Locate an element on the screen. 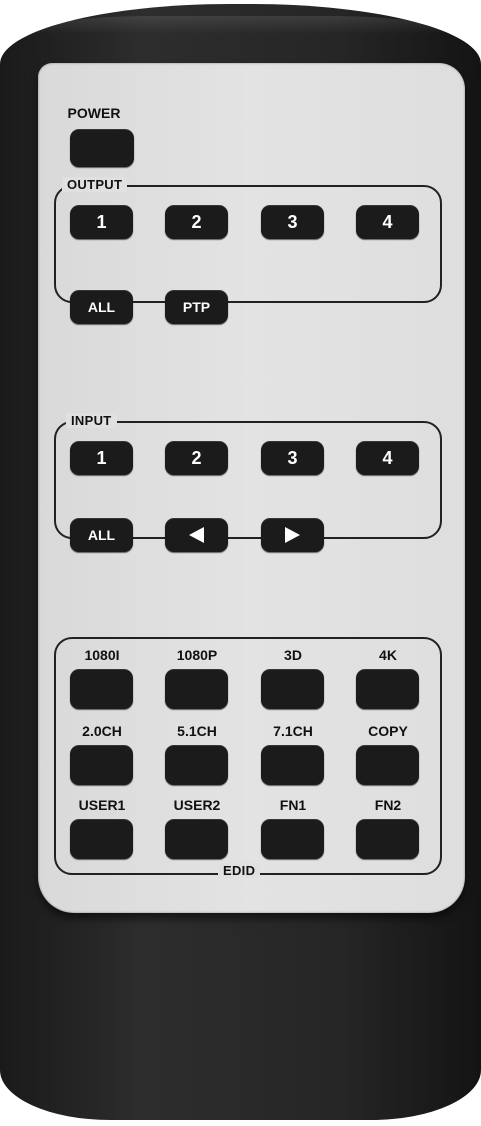  output-all-button: ALL is located at coordinates (101, 307).